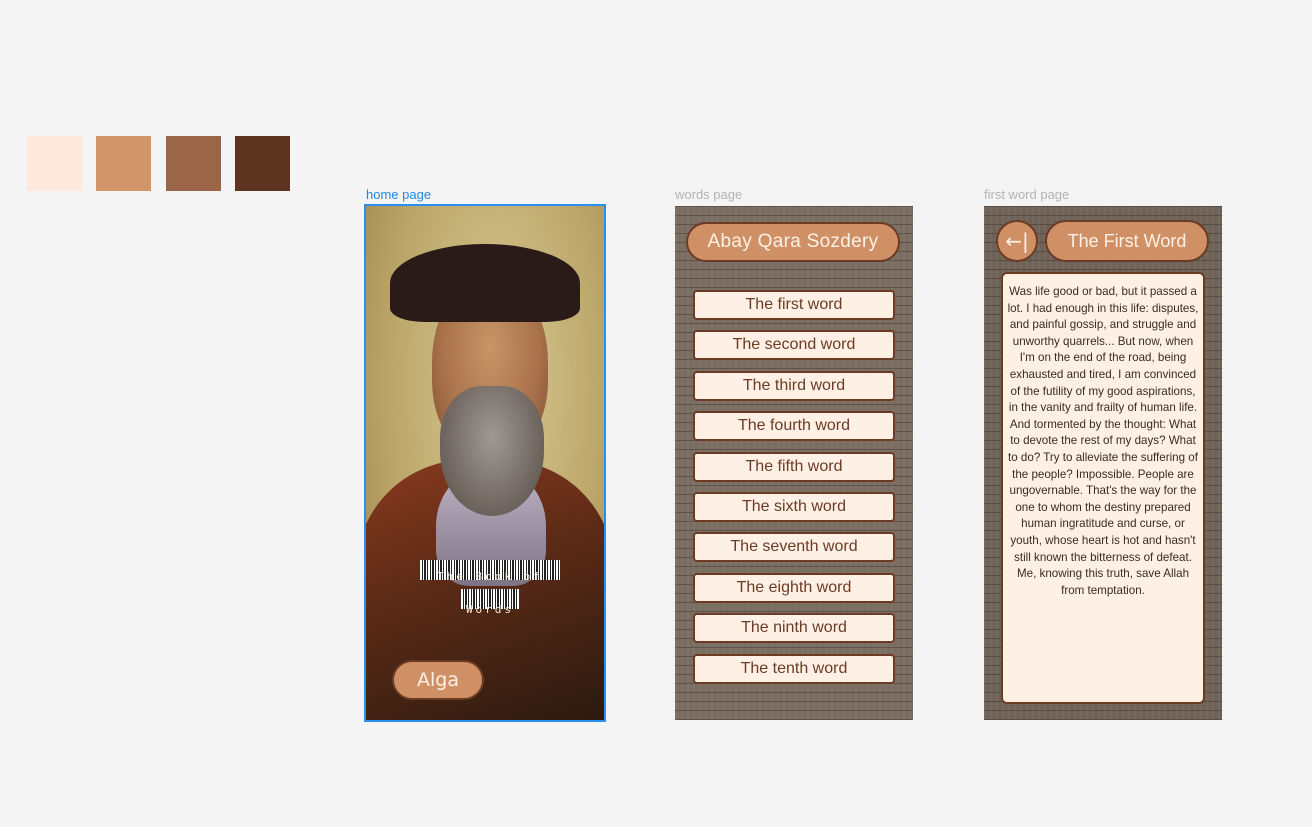  What do you see at coordinates (794, 466) in the screenshot?
I see `word-item-5: The fifth word` at bounding box center [794, 466].